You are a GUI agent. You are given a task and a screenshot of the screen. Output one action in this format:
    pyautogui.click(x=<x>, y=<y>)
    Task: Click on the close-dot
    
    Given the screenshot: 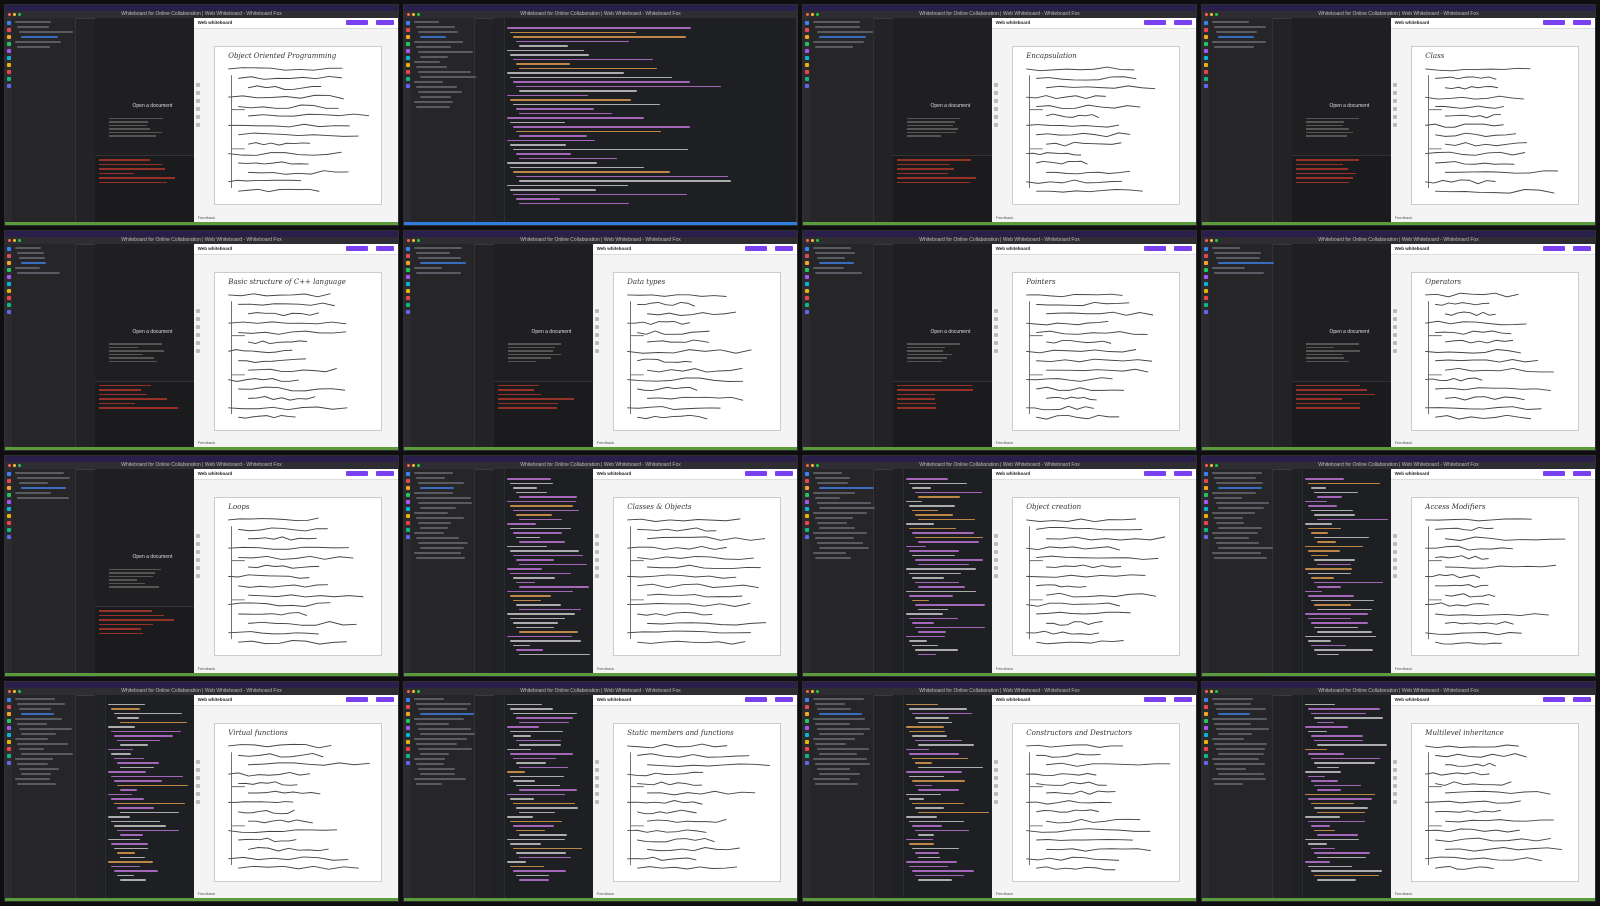 What is the action you would take?
    pyautogui.click(x=1206, y=240)
    